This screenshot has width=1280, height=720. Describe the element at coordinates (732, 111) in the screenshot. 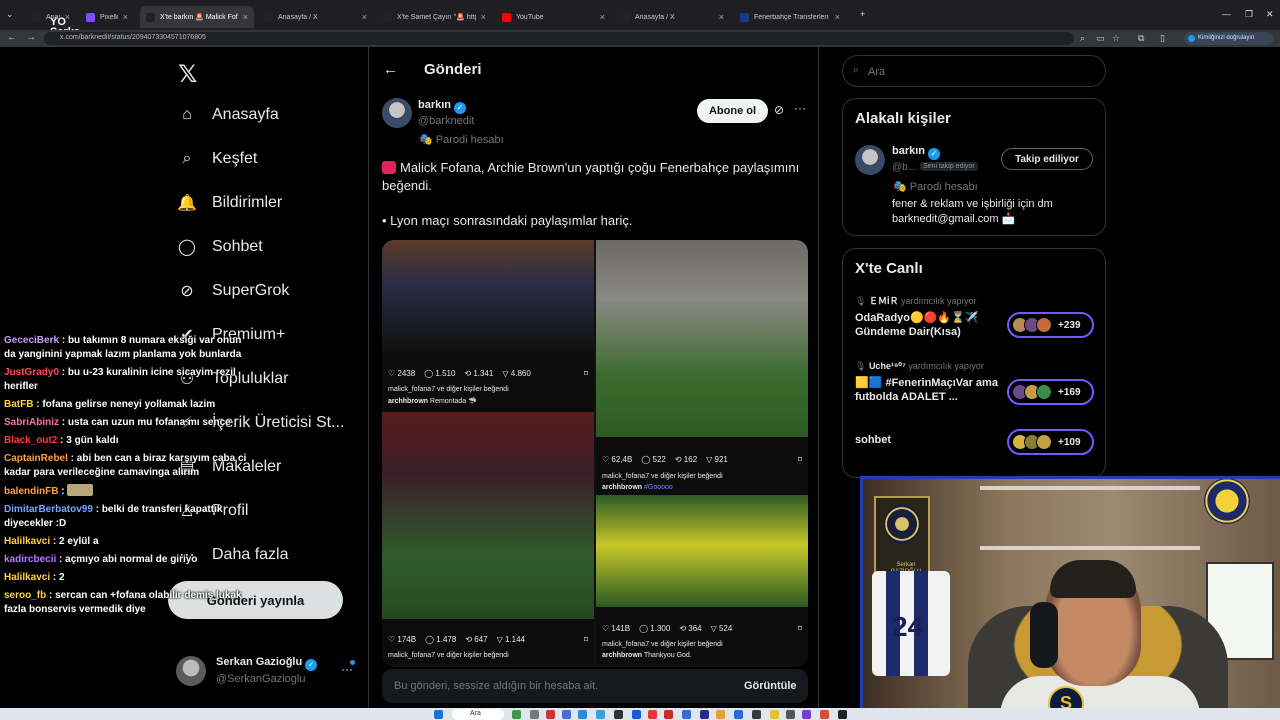

I see `subscribe-button: Abone ol` at that location.